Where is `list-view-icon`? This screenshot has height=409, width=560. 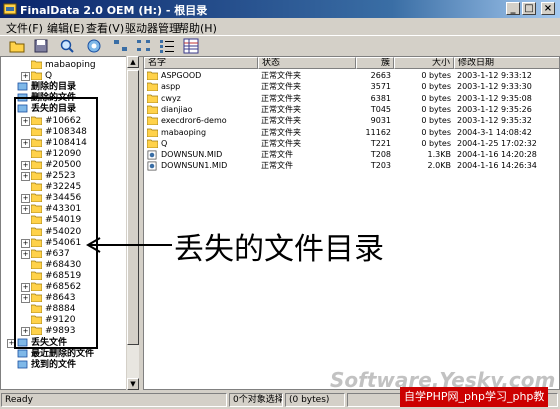
list-view-icon is located at coordinates (167, 46).